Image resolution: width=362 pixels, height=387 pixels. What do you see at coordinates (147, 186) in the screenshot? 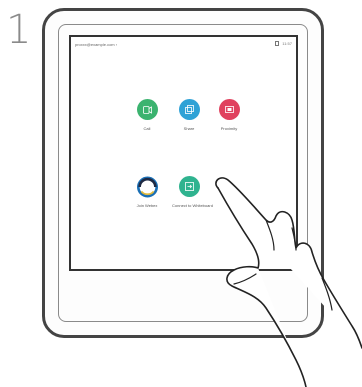
I see `webex-icon` at bounding box center [147, 186].